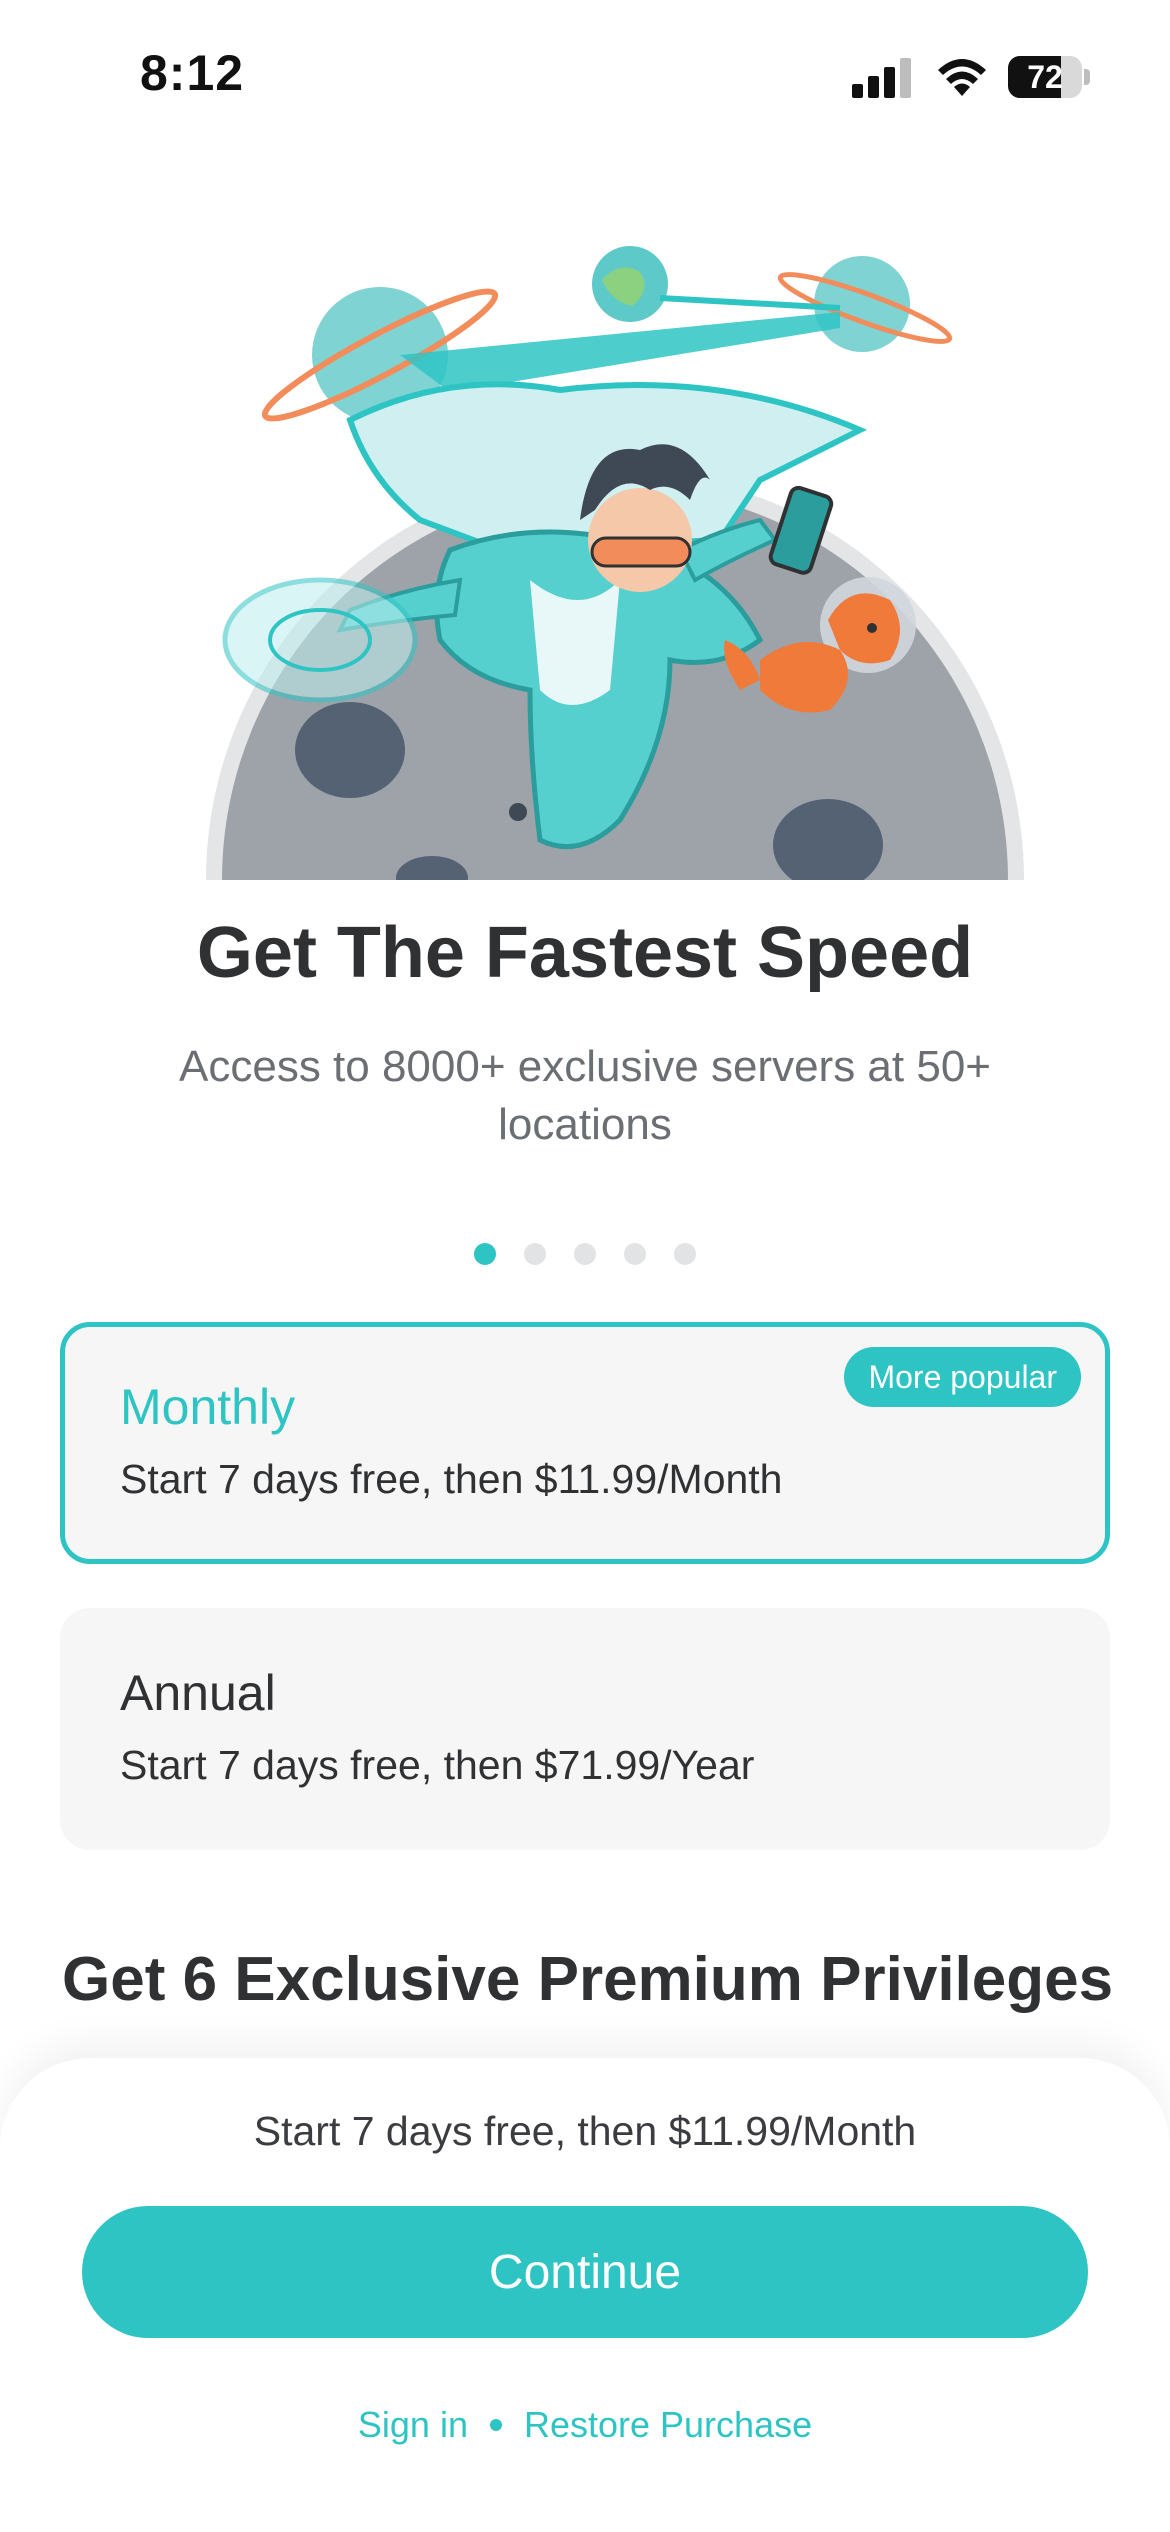 Image resolution: width=1170 pixels, height=2532 pixels. I want to click on continue-button: Continue, so click(585, 2272).